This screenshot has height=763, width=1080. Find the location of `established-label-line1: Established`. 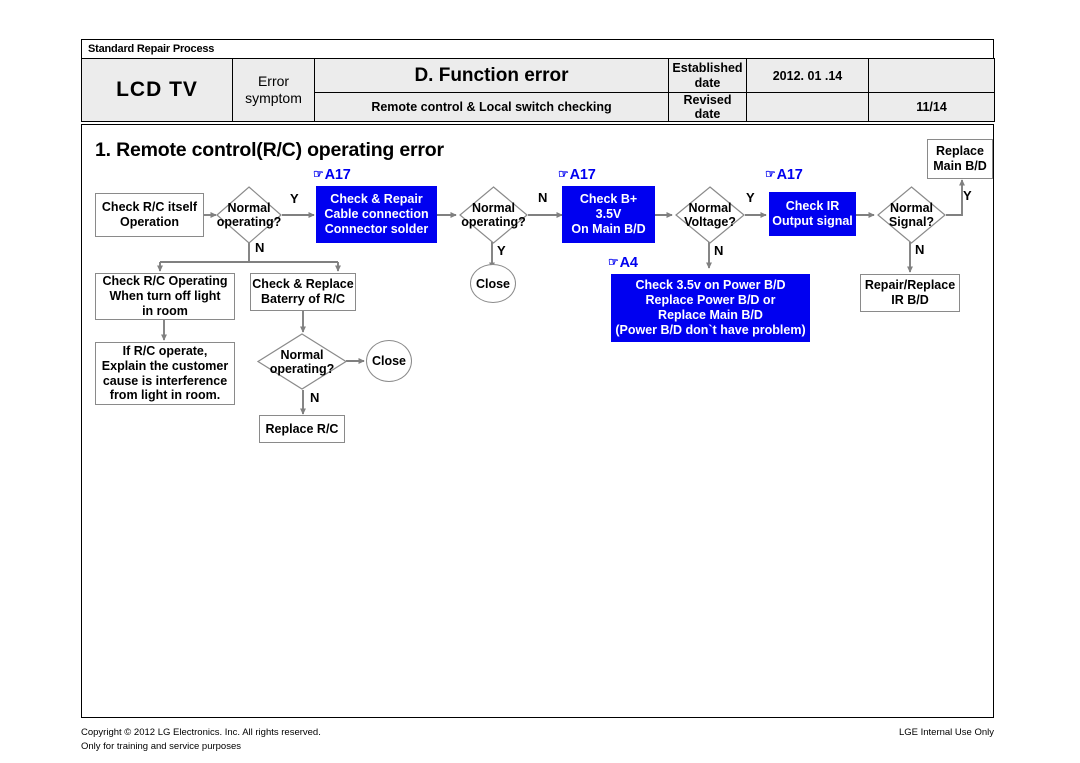

established-label-line1: Established is located at coordinates (707, 68).